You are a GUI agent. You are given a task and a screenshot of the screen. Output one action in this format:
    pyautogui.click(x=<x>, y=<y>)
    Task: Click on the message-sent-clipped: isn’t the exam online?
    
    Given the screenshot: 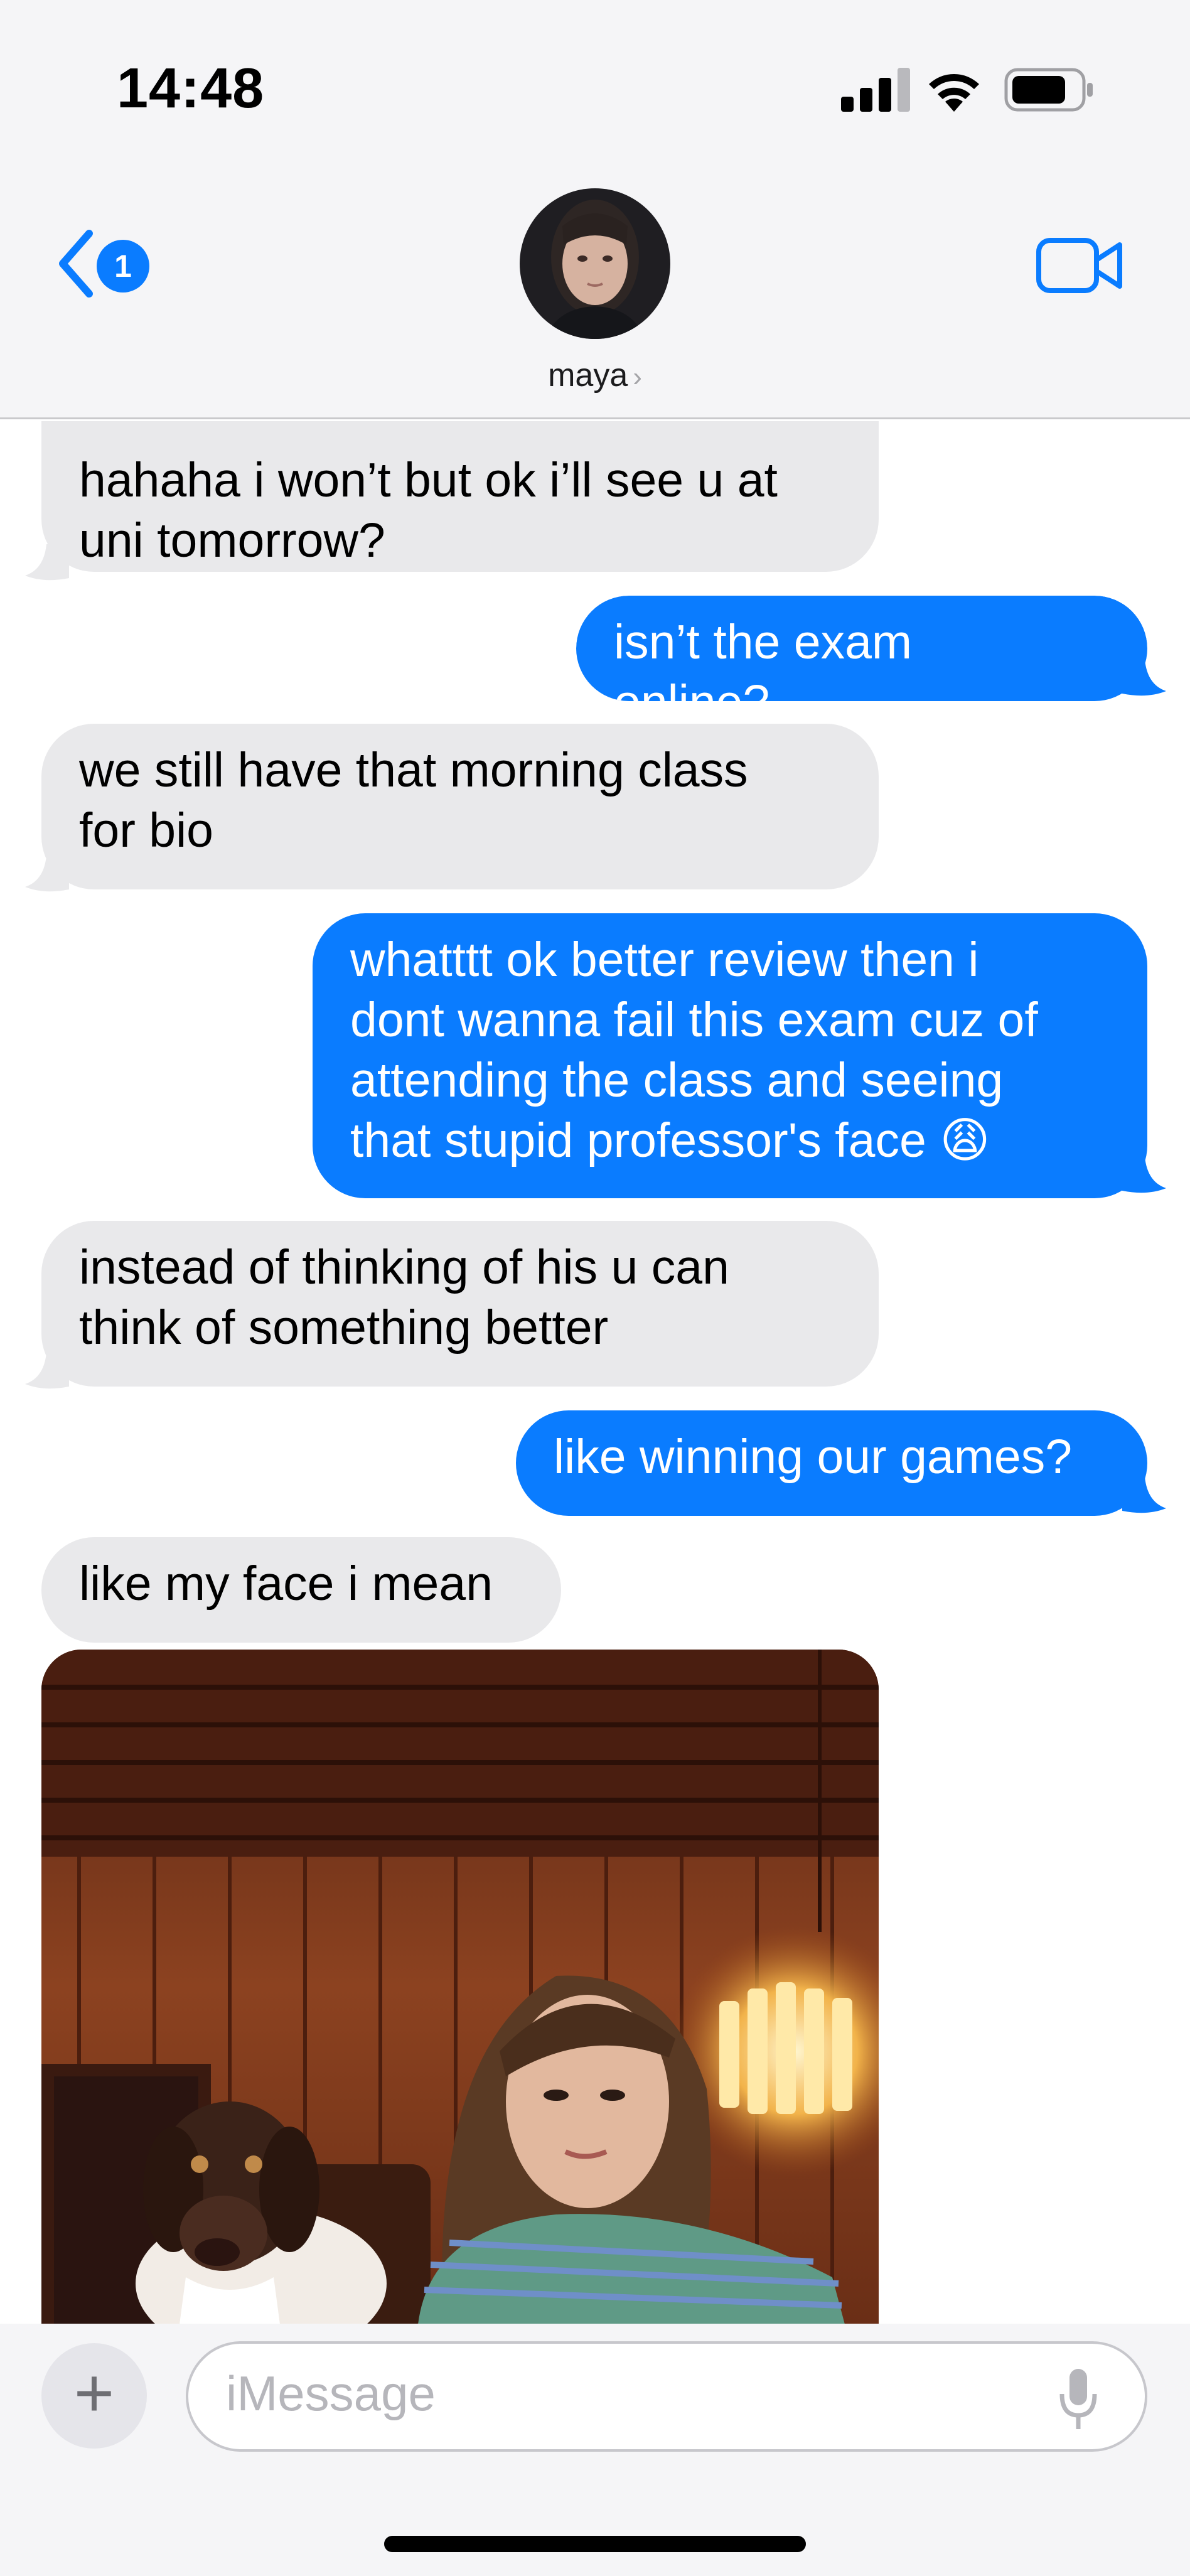 What is the action you would take?
    pyautogui.click(x=861, y=648)
    